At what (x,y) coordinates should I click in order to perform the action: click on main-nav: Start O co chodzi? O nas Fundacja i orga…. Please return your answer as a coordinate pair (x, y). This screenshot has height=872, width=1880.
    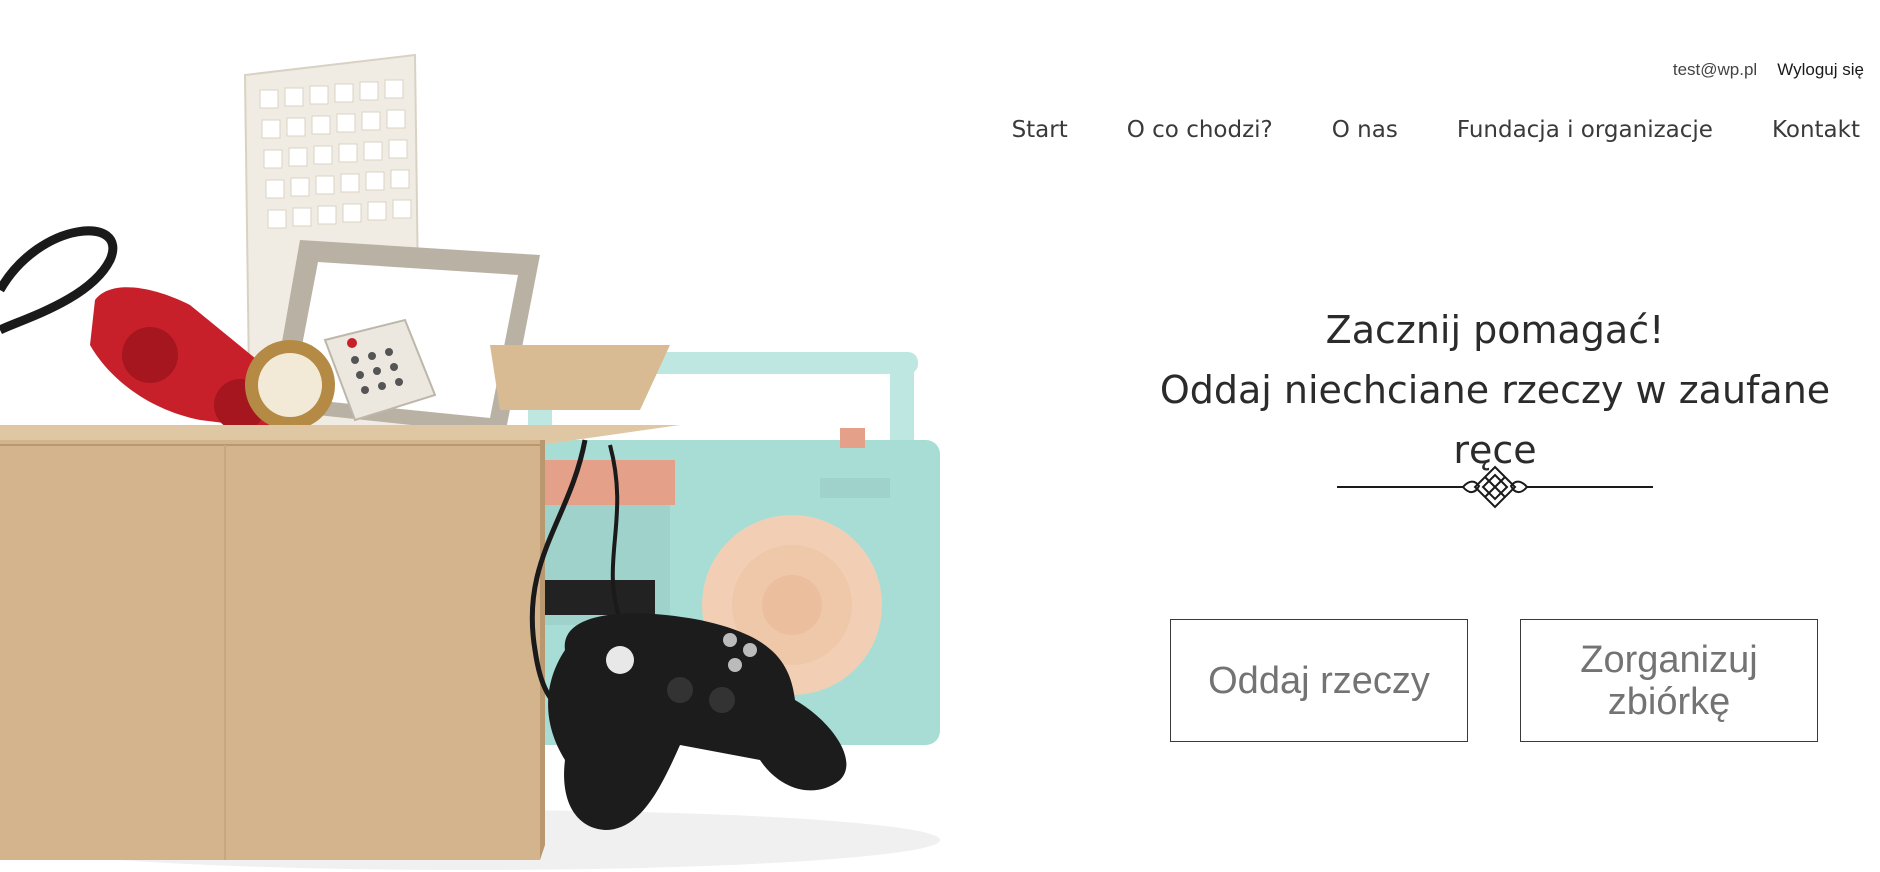
    Looking at the image, I should click on (1406, 130).